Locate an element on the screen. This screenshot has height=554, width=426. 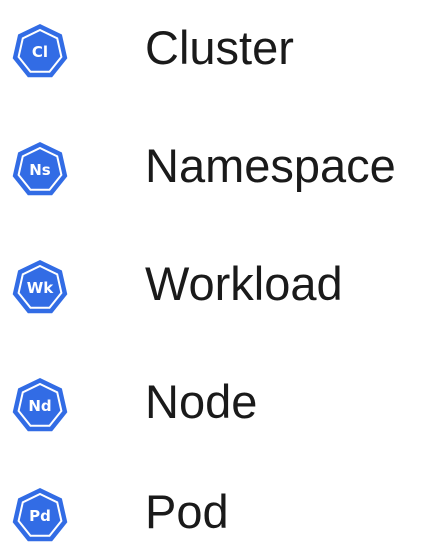
workload-icon: Wk is located at coordinates (40, 288).